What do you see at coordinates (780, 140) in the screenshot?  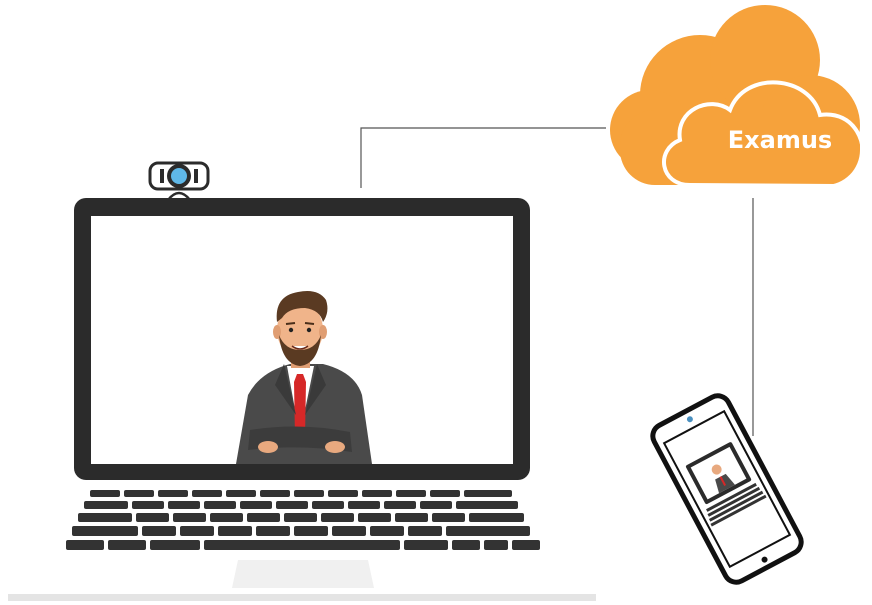 I see `cloud-label: Examus` at bounding box center [780, 140].